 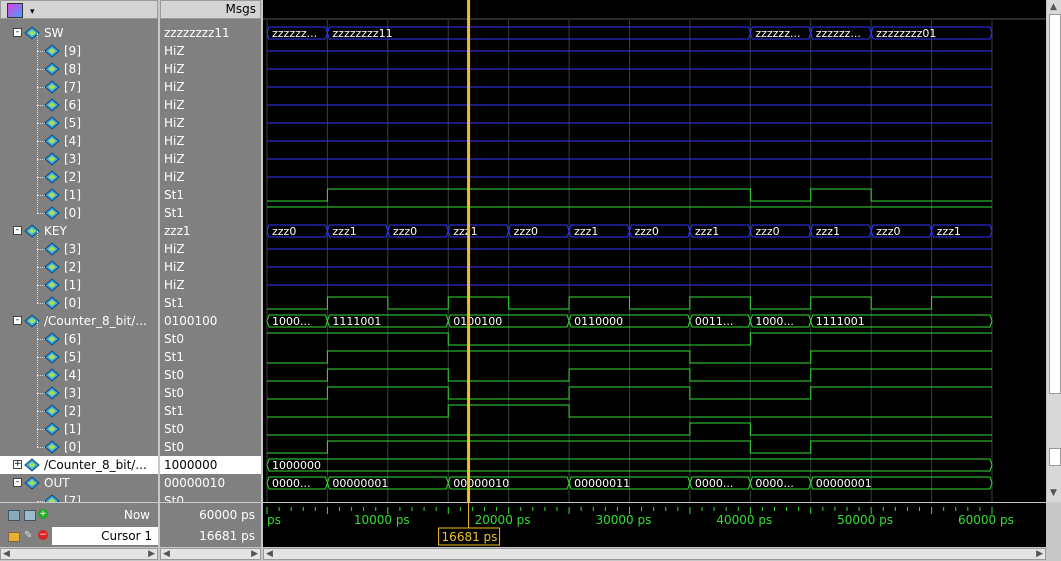 What do you see at coordinates (79, 231) in the screenshot?
I see `signal-row-group: - KEY` at bounding box center [79, 231].